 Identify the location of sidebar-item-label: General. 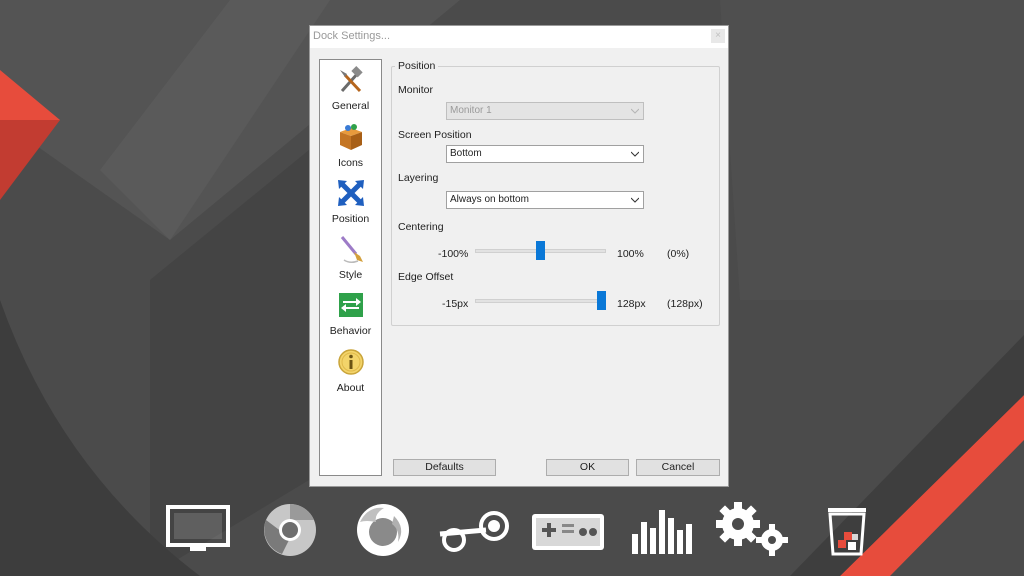
(350, 106).